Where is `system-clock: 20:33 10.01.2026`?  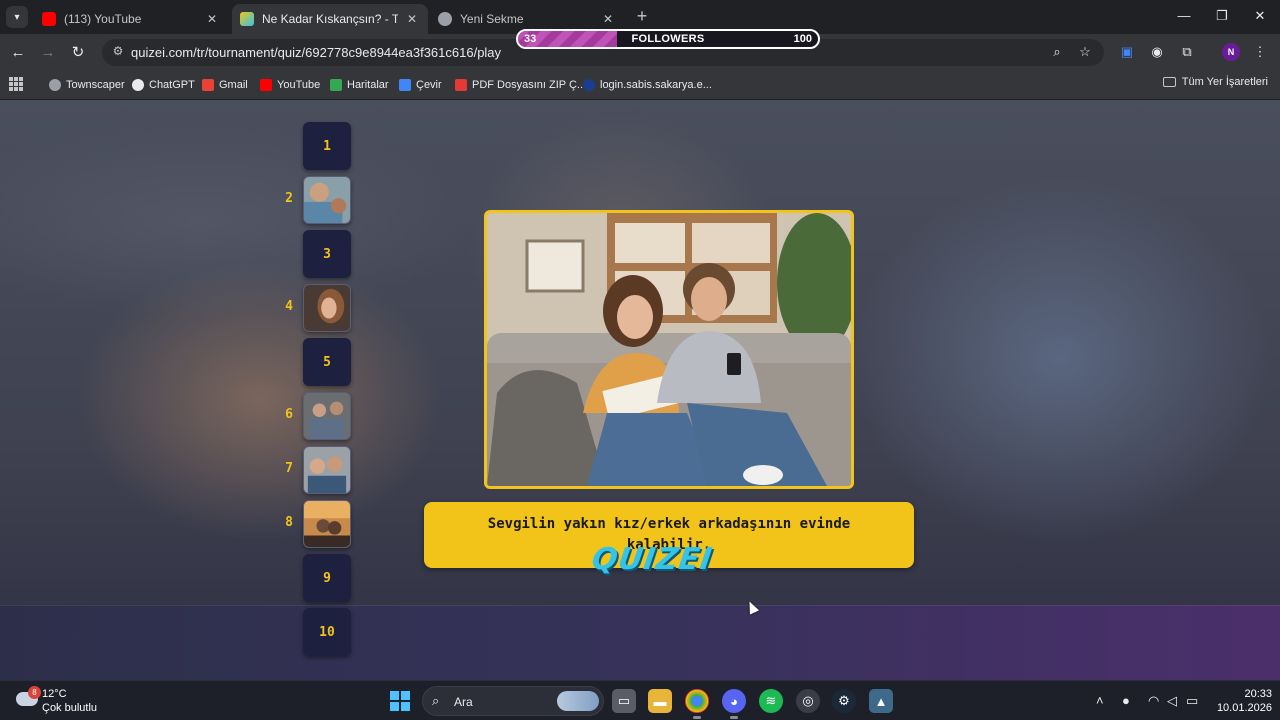 system-clock: 20:33 10.01.2026 is located at coordinates (1240, 701).